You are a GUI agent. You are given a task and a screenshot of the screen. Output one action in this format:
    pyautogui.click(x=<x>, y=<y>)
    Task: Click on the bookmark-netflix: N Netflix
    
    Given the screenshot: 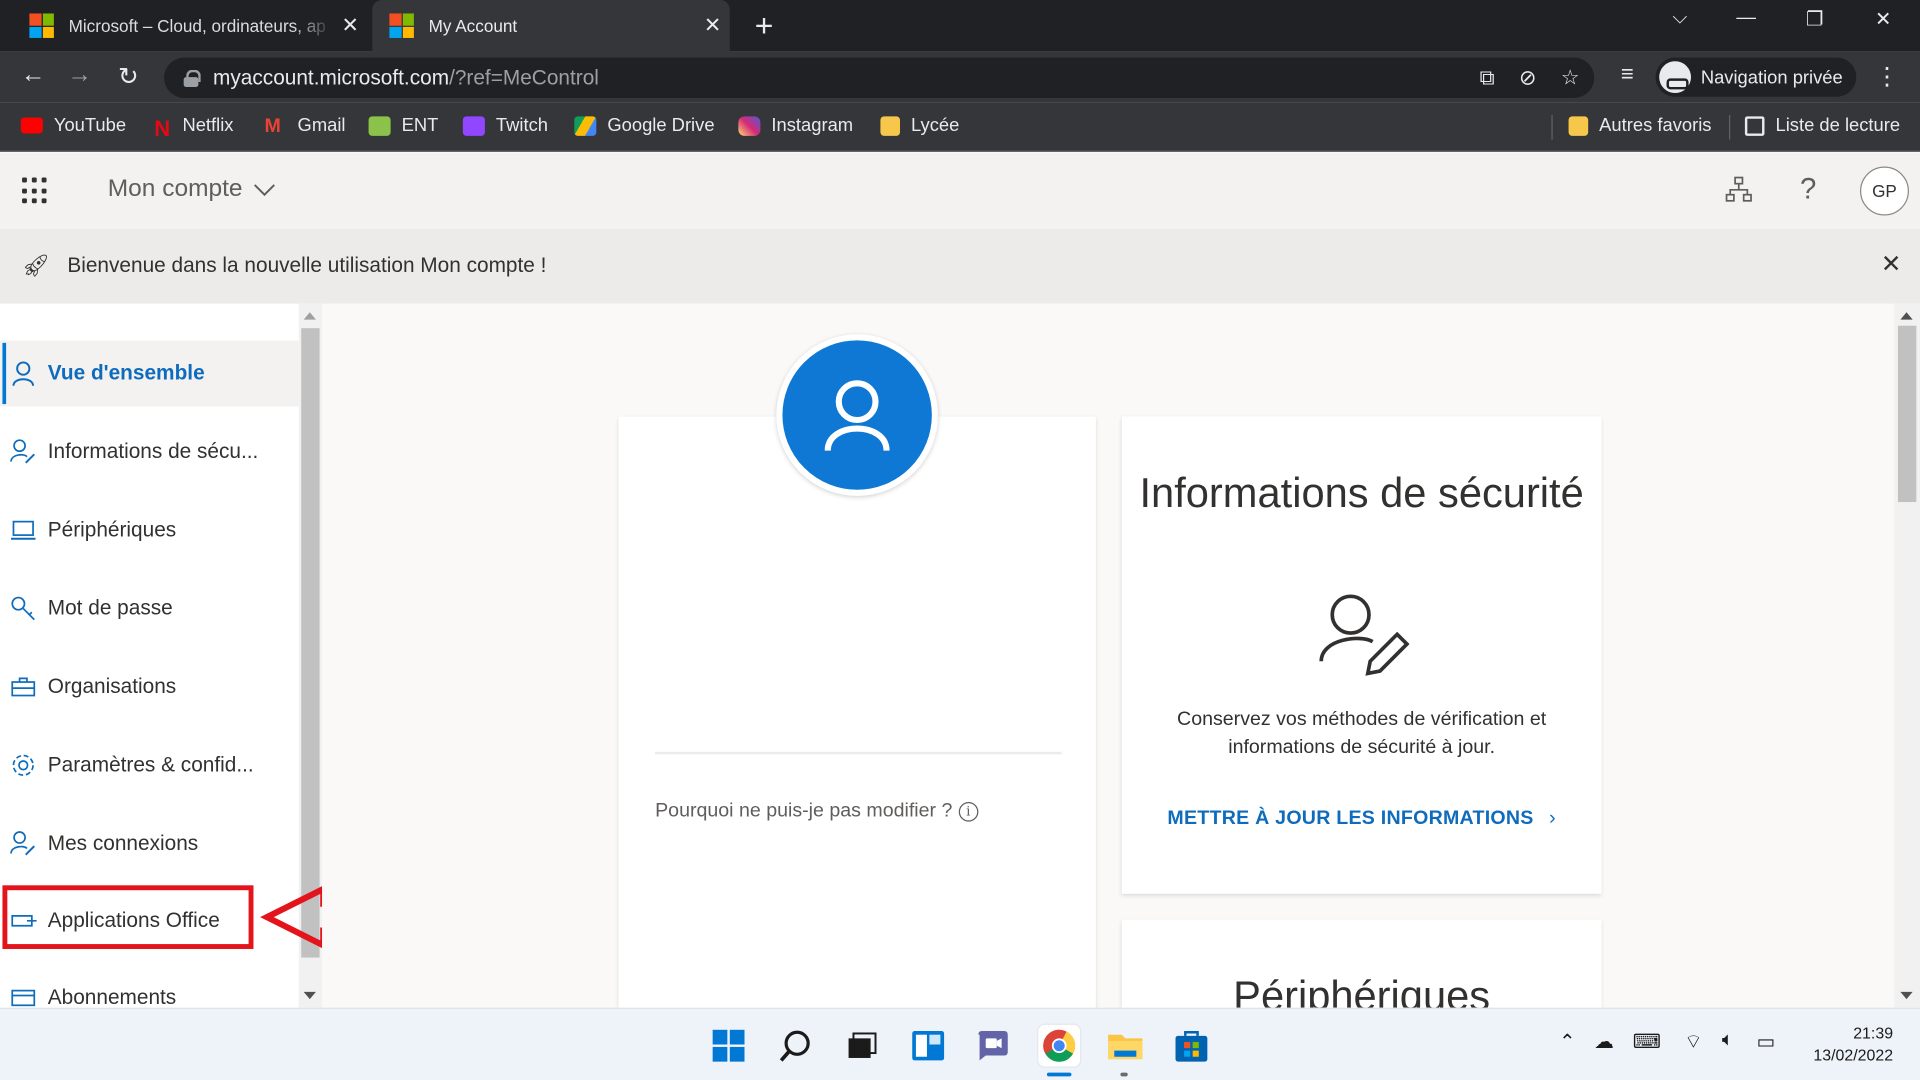 What is the action you would take?
    pyautogui.click(x=193, y=127)
    